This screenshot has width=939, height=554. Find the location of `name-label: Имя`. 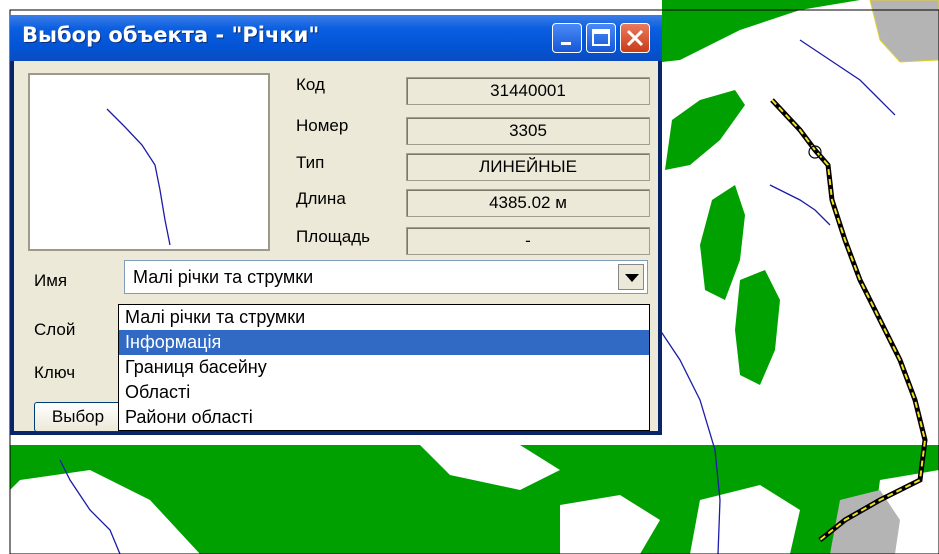

name-label: Имя is located at coordinates (51, 280).